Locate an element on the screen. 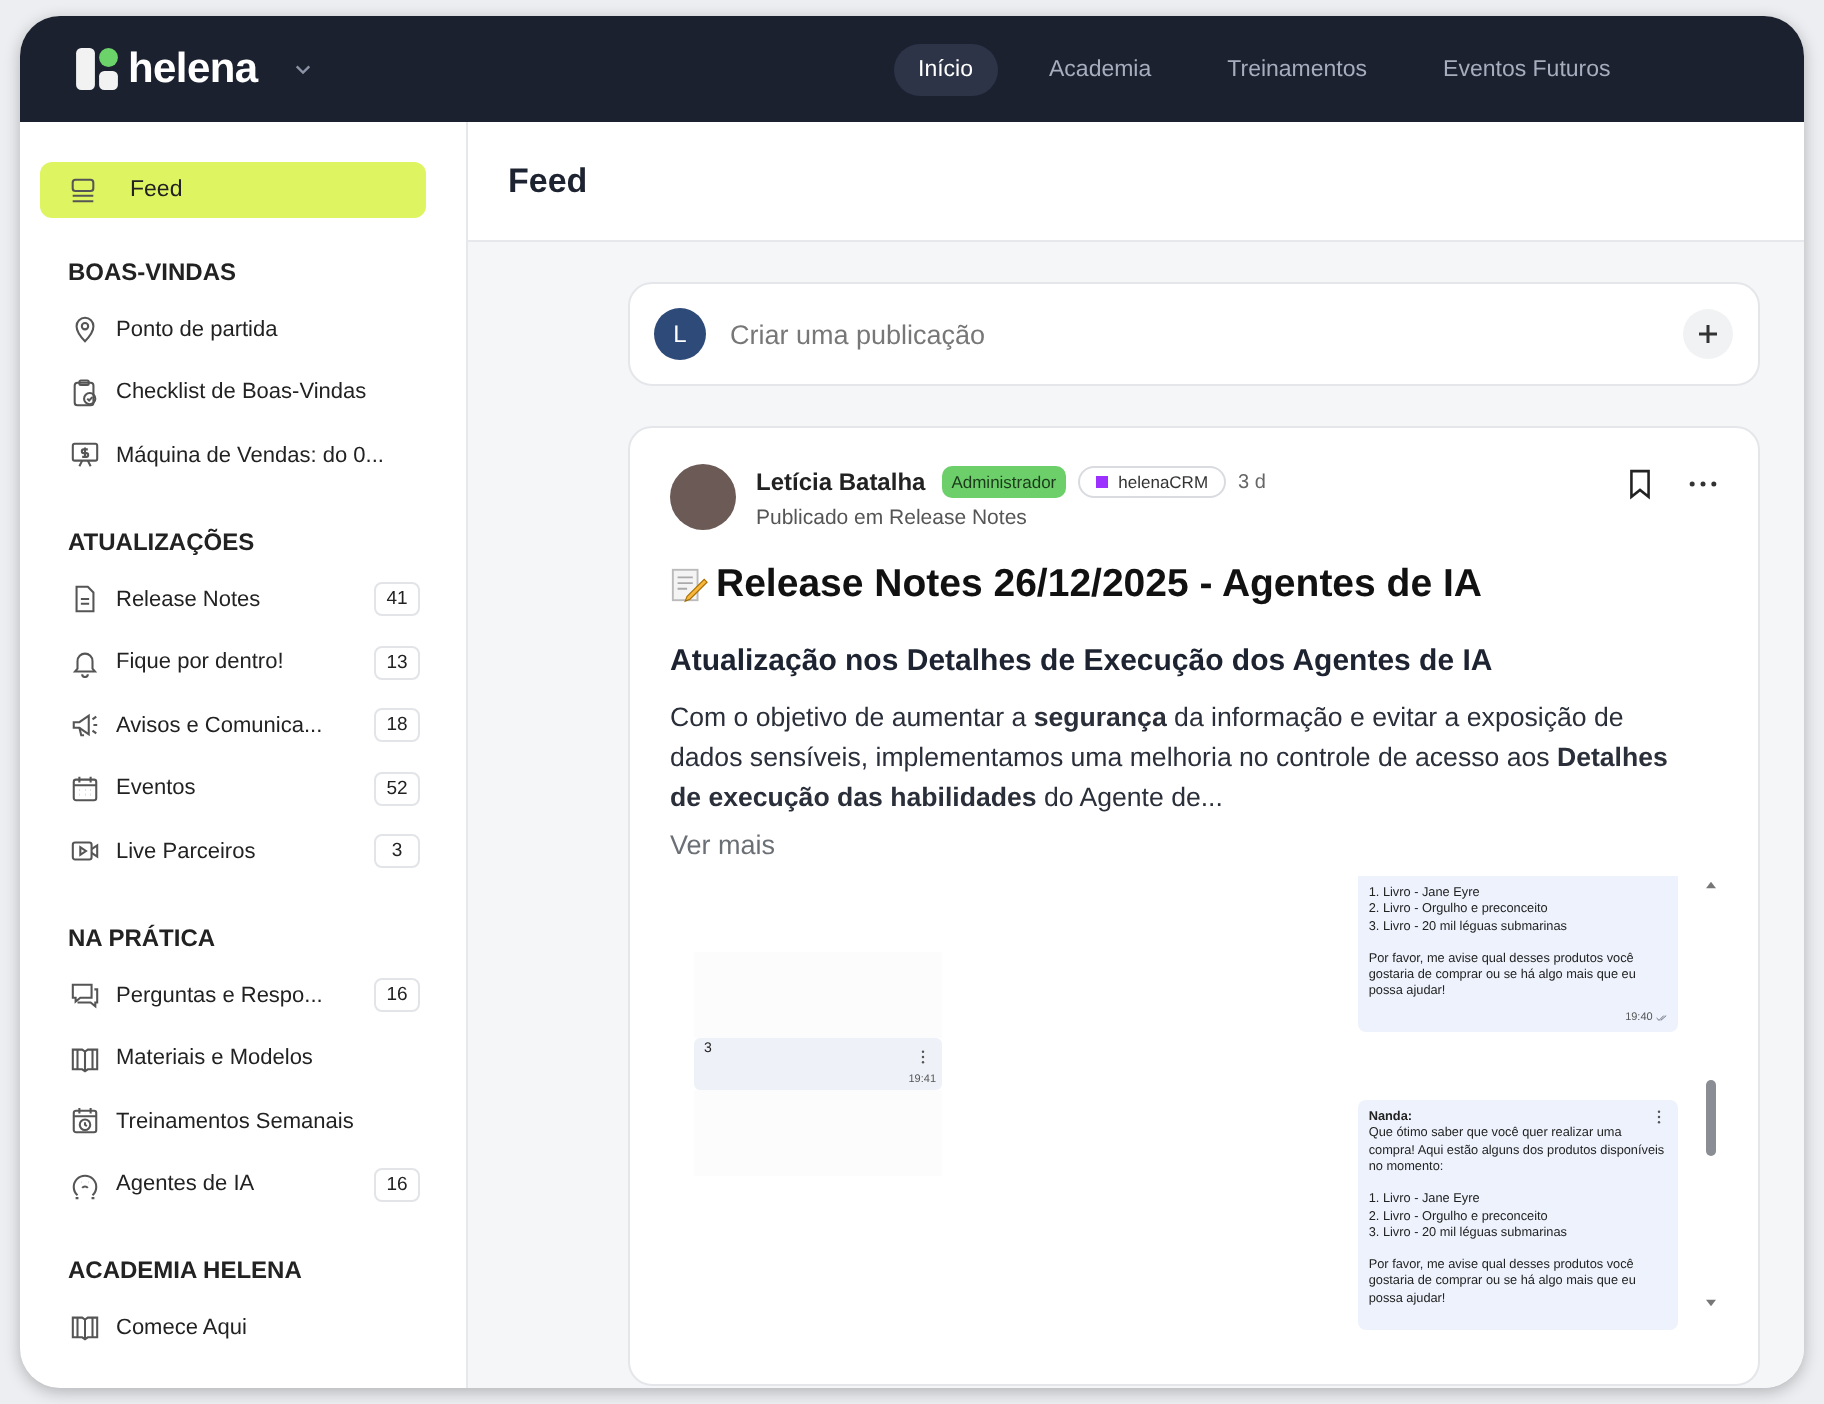 The width and height of the screenshot is (1824, 1404). sidebar-item: Perguntas e Respo... 16 is located at coordinates (230, 995).